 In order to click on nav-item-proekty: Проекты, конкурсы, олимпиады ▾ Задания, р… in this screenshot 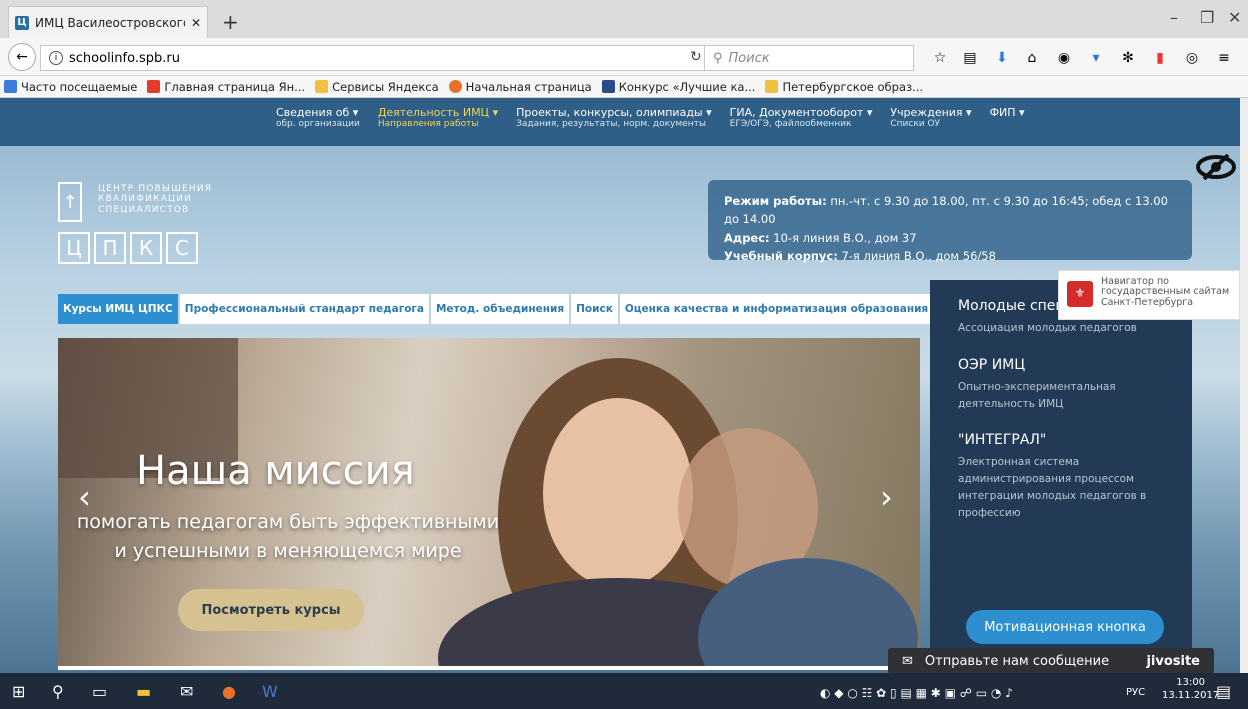, I will do `click(619, 122)`.